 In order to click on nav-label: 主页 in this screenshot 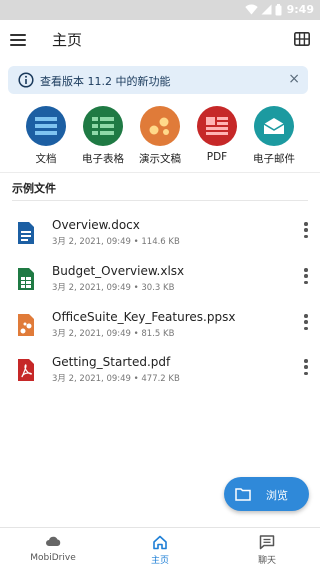, I will do `click(159, 561)`.